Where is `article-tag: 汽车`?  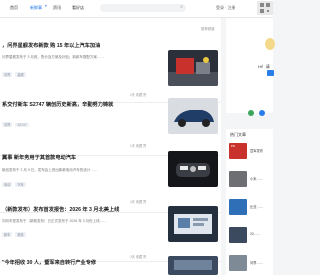 article-tag: 汽车 is located at coordinates (20, 184).